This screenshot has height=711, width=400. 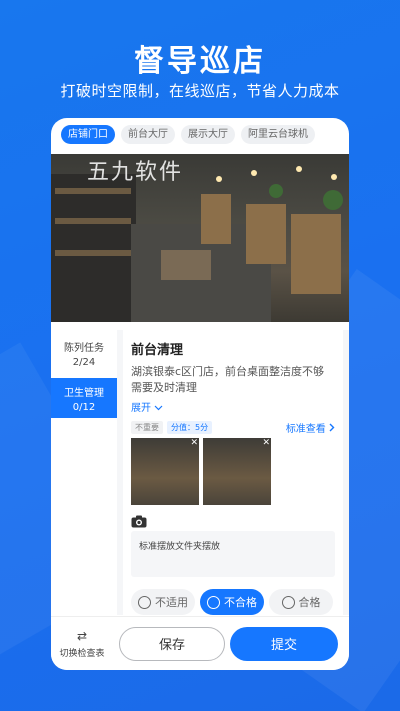 I want to click on sidebar-item-count: 0/12, so click(x=84, y=407).